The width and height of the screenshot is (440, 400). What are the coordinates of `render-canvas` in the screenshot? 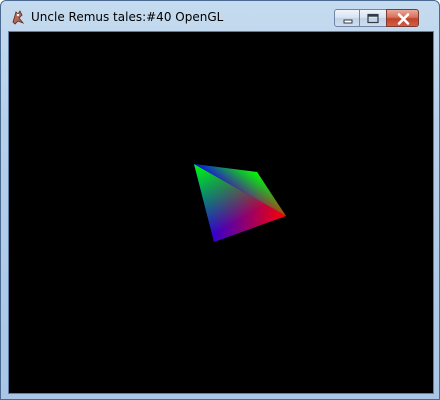 It's located at (240, 203).